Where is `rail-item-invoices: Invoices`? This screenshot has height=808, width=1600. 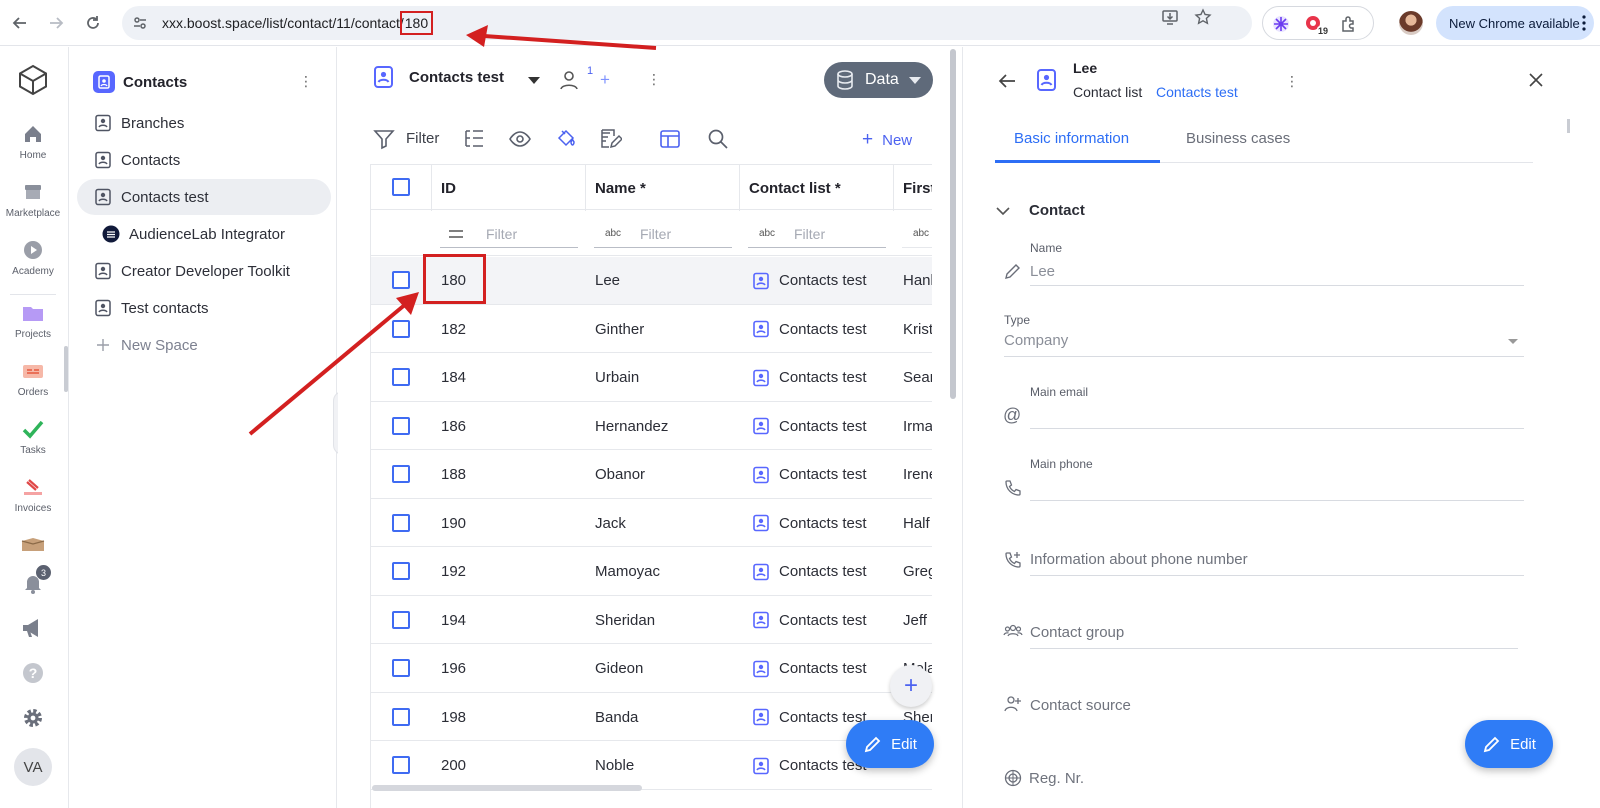 rail-item-invoices: Invoices is located at coordinates (33, 494).